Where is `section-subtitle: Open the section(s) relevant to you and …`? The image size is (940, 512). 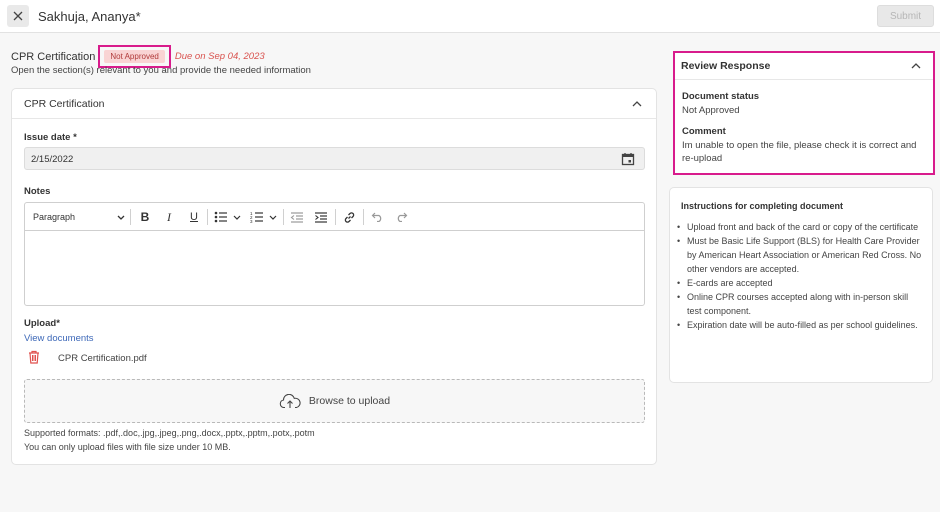 section-subtitle: Open the section(s) relevant to you and … is located at coordinates (161, 70).